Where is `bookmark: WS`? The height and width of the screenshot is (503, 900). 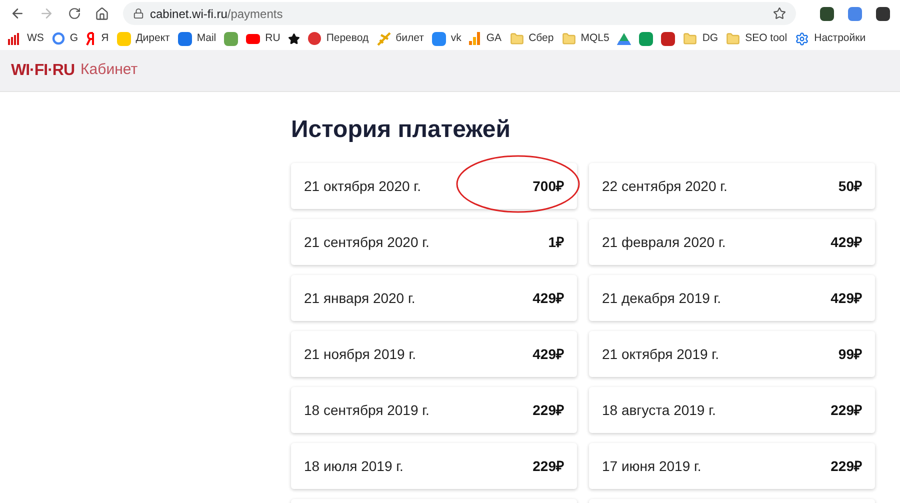 bookmark: WS is located at coordinates (26, 38).